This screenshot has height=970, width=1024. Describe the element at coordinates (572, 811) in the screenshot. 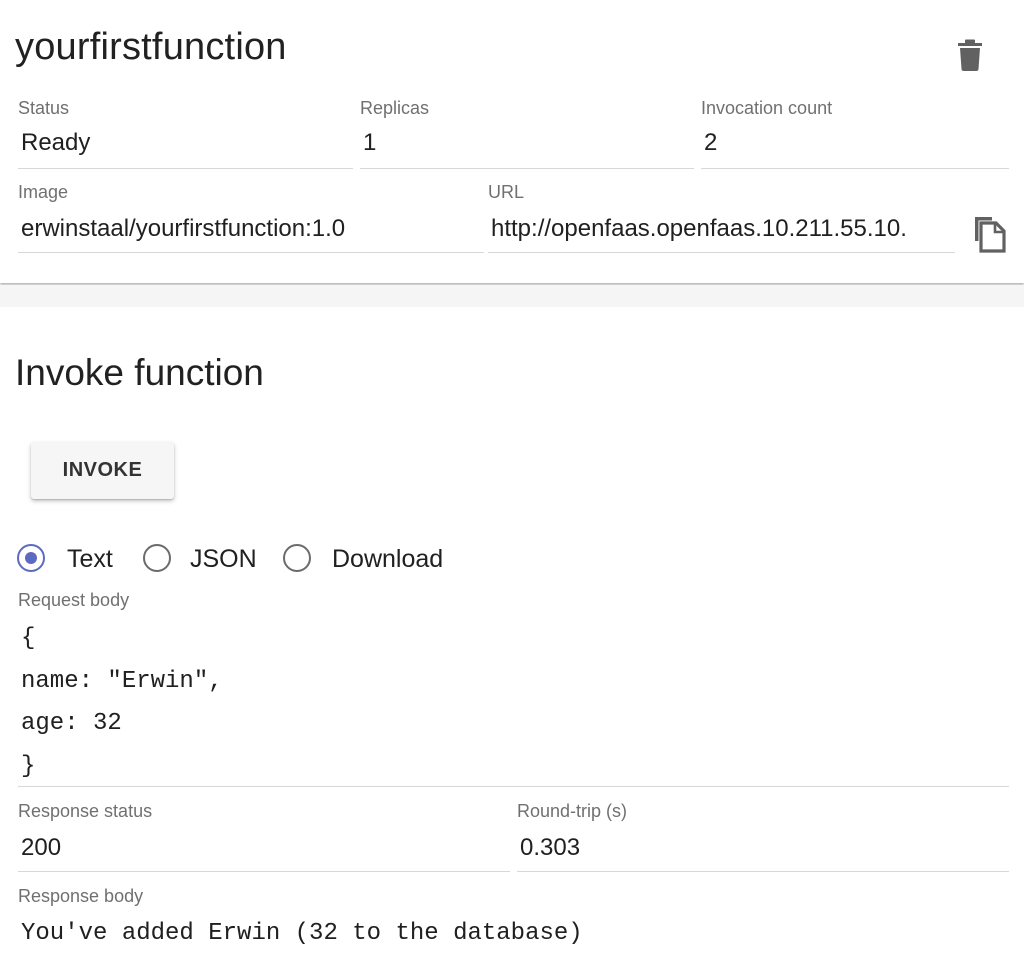

I see `roundtrip-label: Round-trip (s)` at that location.